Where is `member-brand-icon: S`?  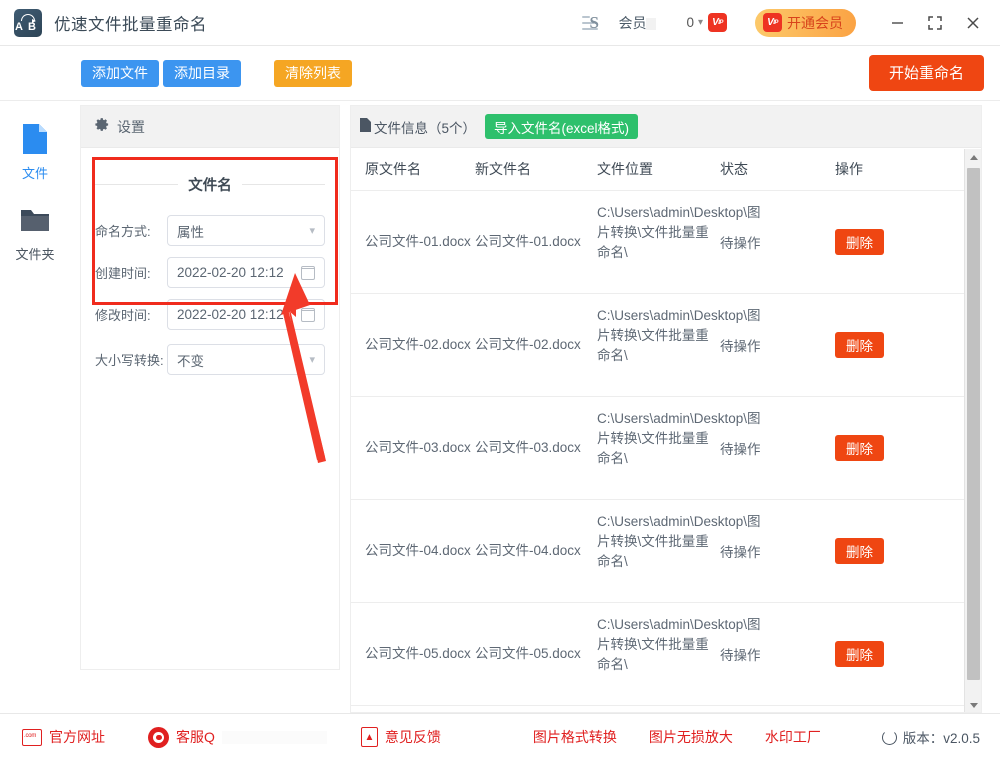 member-brand-icon: S is located at coordinates (597, 23).